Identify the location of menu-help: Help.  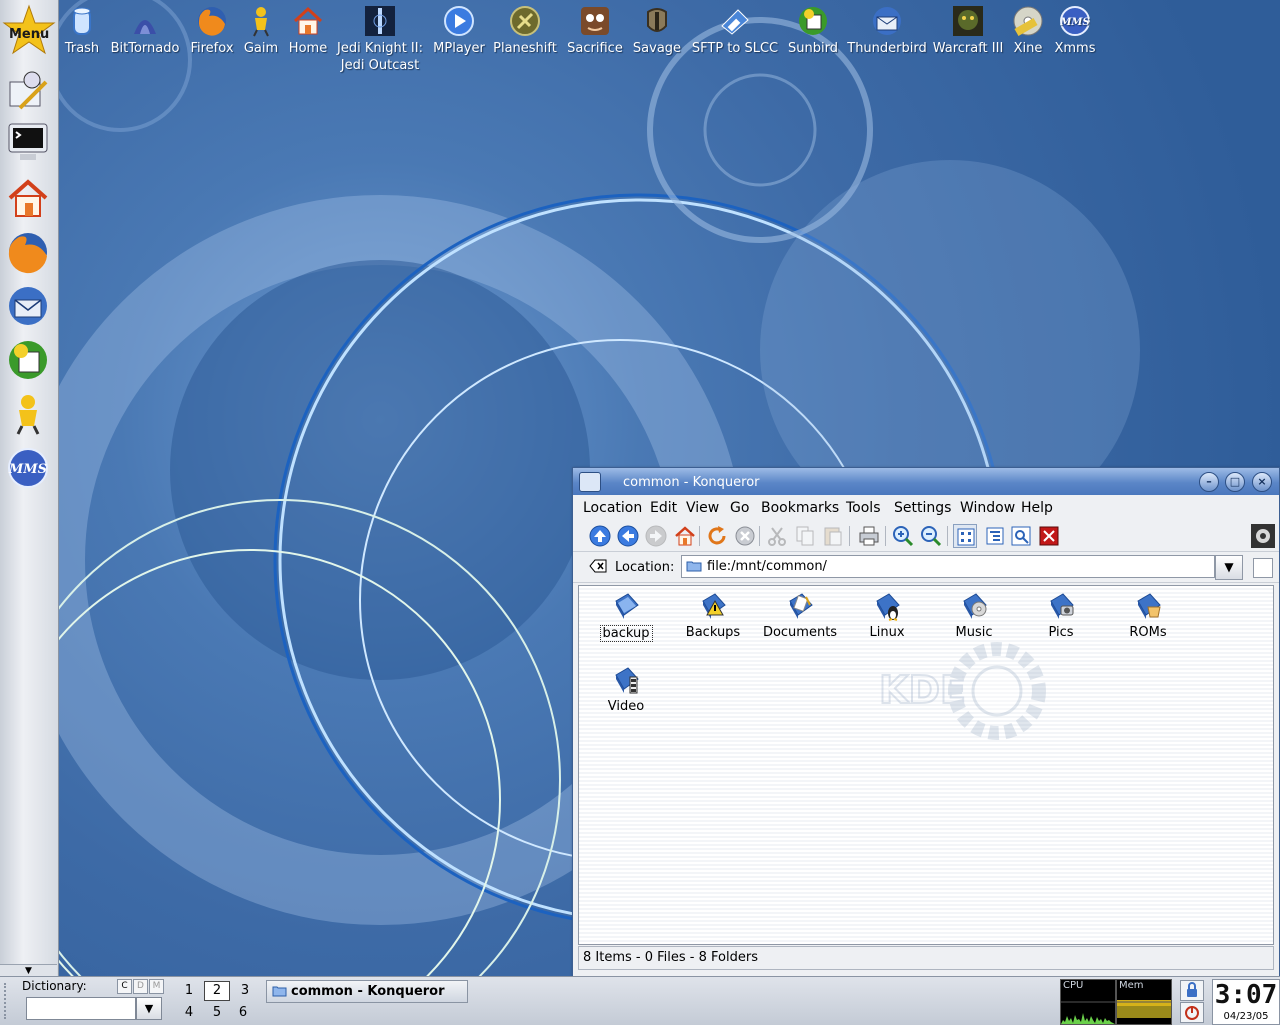
(1037, 508).